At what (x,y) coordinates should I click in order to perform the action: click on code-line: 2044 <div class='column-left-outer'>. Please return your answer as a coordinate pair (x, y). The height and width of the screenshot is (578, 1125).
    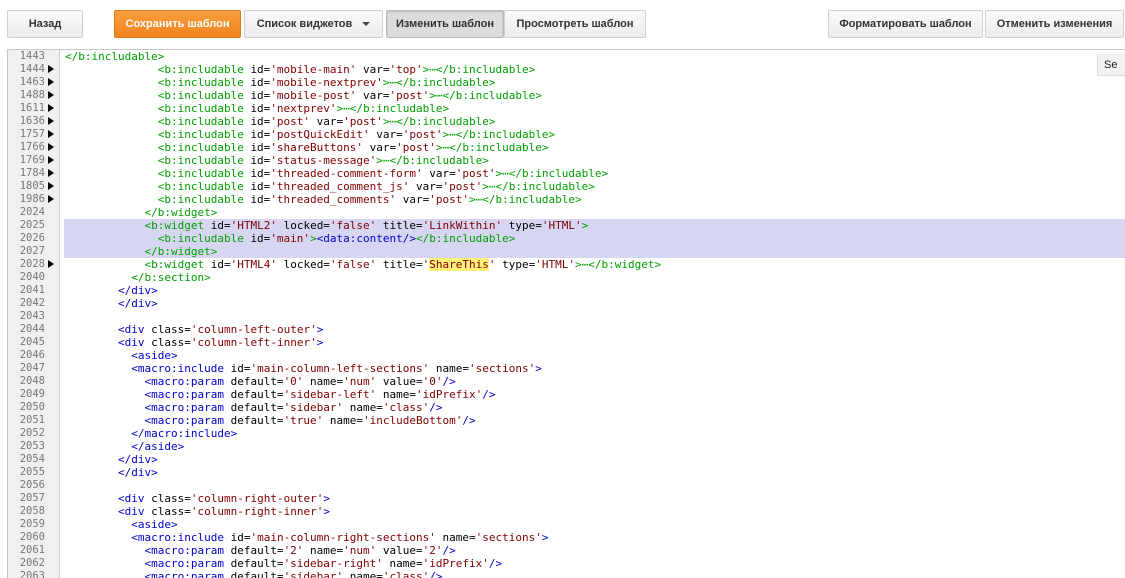
    Looking at the image, I should click on (566, 329).